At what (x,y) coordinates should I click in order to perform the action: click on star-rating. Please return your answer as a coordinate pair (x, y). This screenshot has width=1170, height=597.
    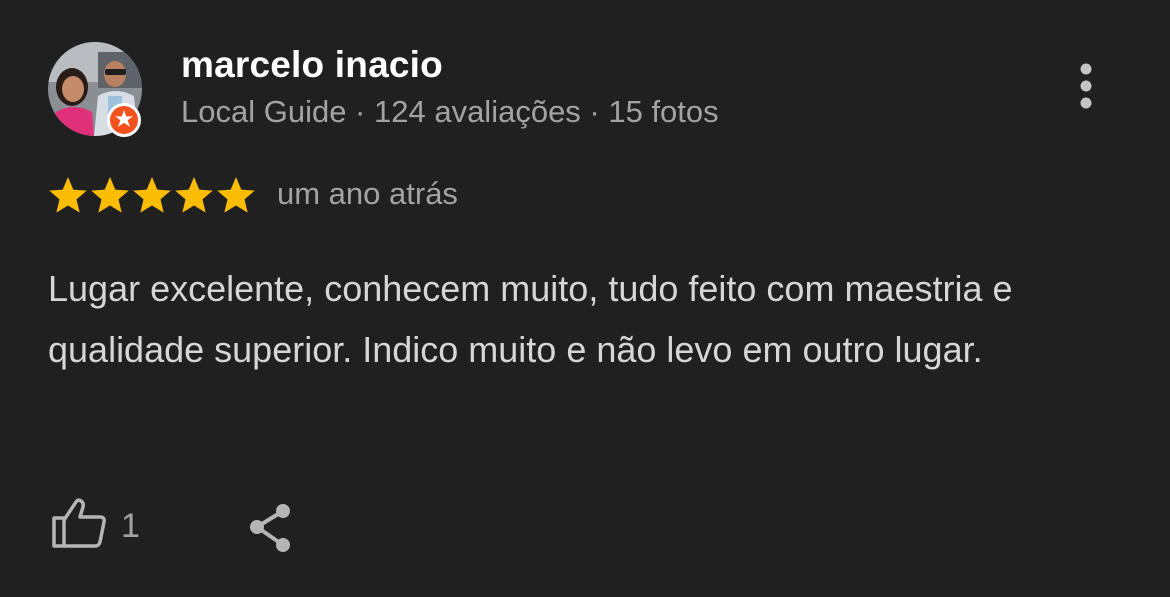
    Looking at the image, I should click on (152, 195).